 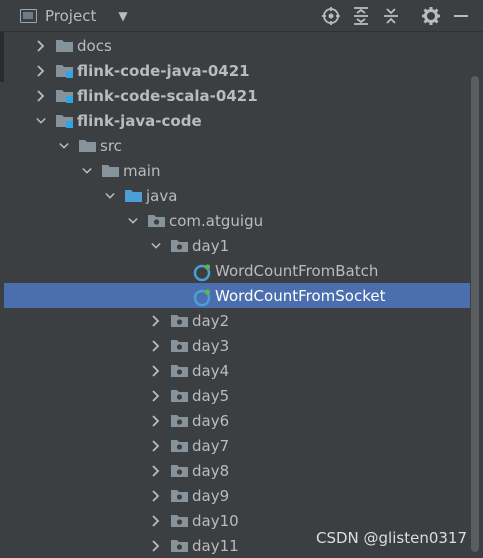 What do you see at coordinates (215, 520) in the screenshot?
I see `tree-item-label: day10` at bounding box center [215, 520].